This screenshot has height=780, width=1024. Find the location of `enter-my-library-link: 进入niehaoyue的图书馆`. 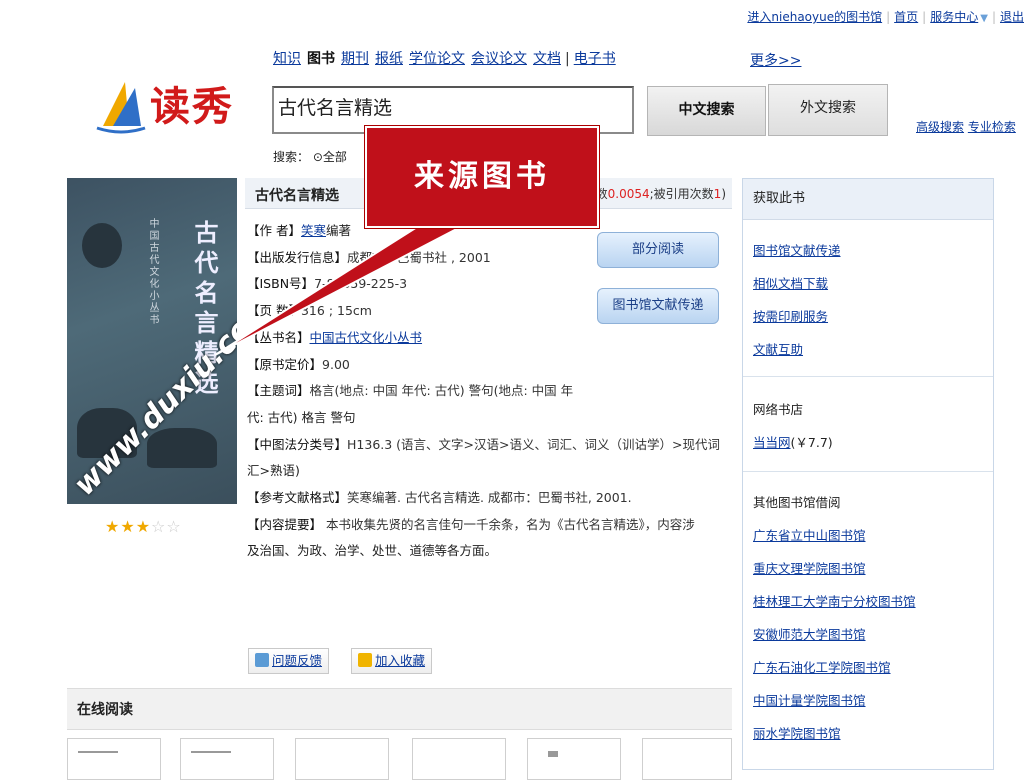

enter-my-library-link: 进入niehaoyue的图书馆 is located at coordinates (814, 17).